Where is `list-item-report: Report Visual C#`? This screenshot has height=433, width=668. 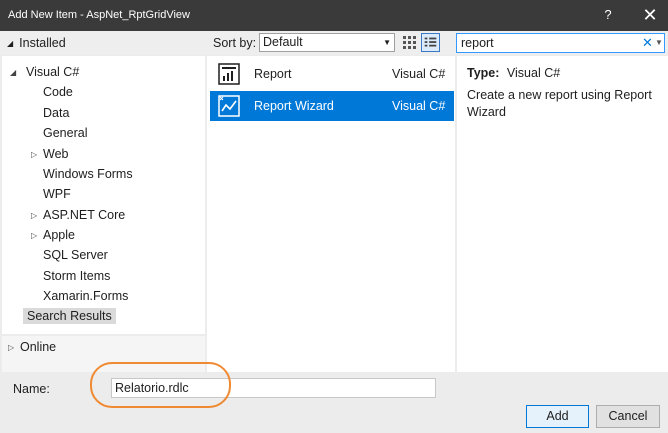
list-item-report: Report Visual C# is located at coordinates (332, 74).